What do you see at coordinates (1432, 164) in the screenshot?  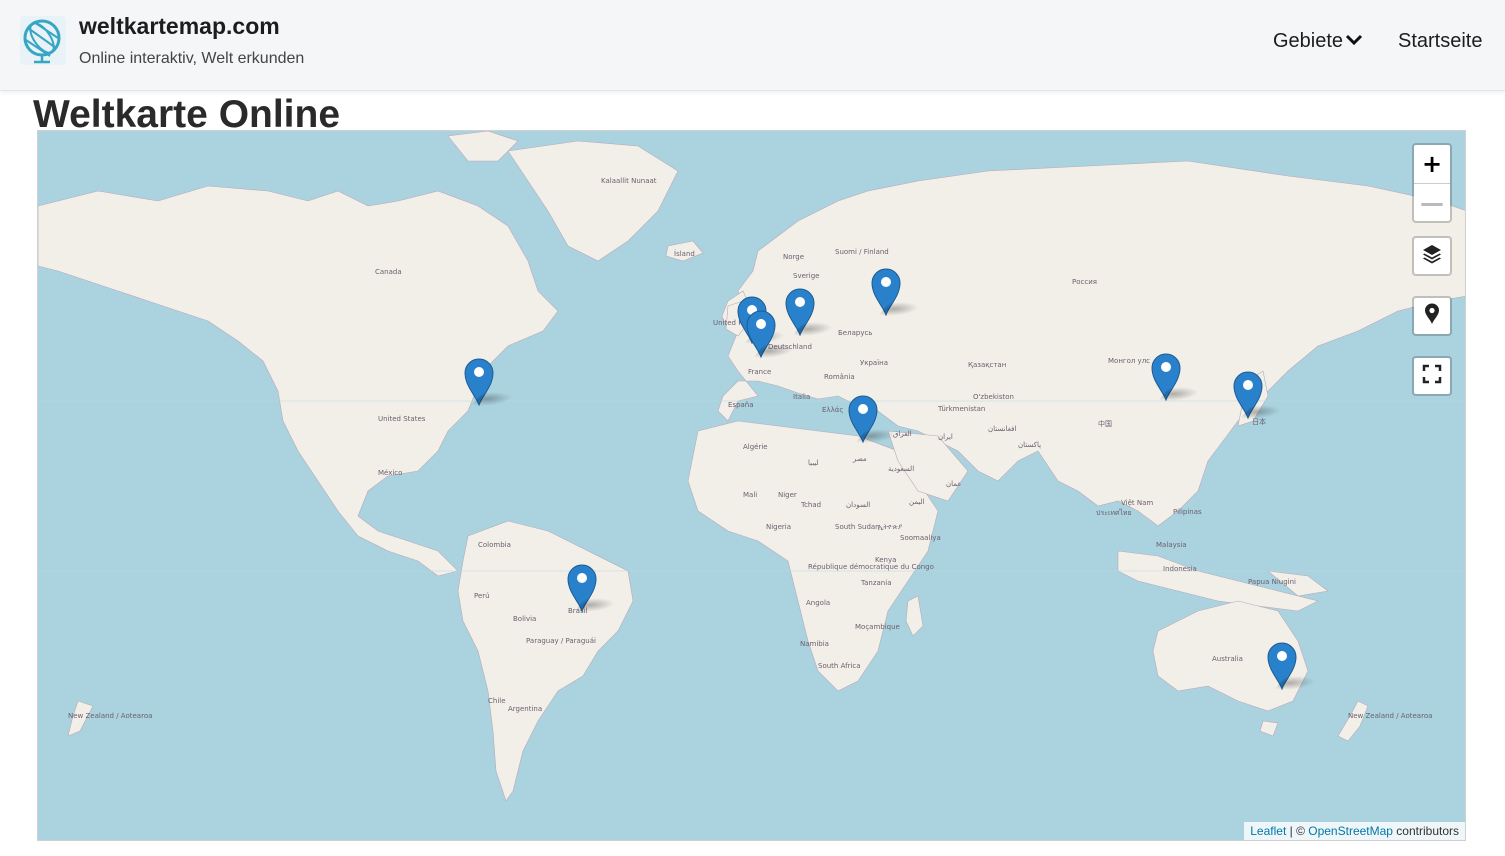 I see `zoom-in-button: +` at bounding box center [1432, 164].